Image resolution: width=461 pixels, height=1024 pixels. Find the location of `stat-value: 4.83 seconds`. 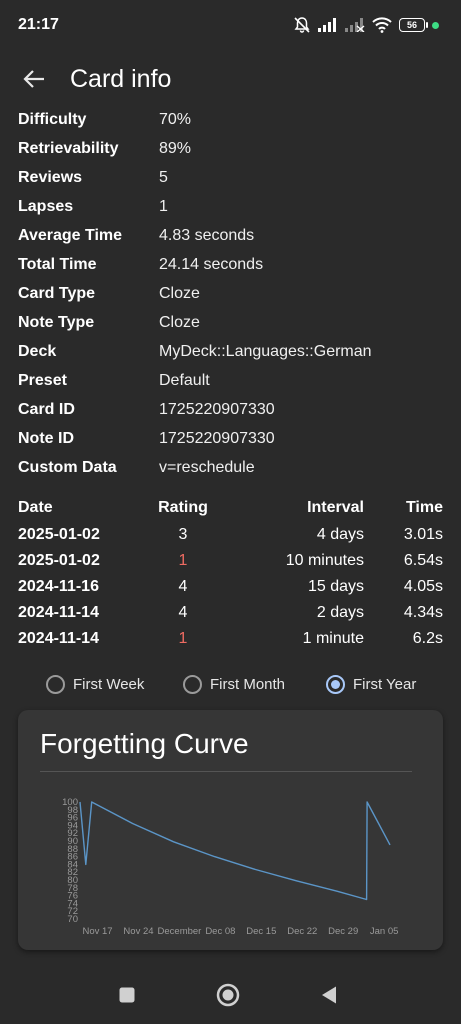

stat-value: 4.83 seconds is located at coordinates (207, 235).